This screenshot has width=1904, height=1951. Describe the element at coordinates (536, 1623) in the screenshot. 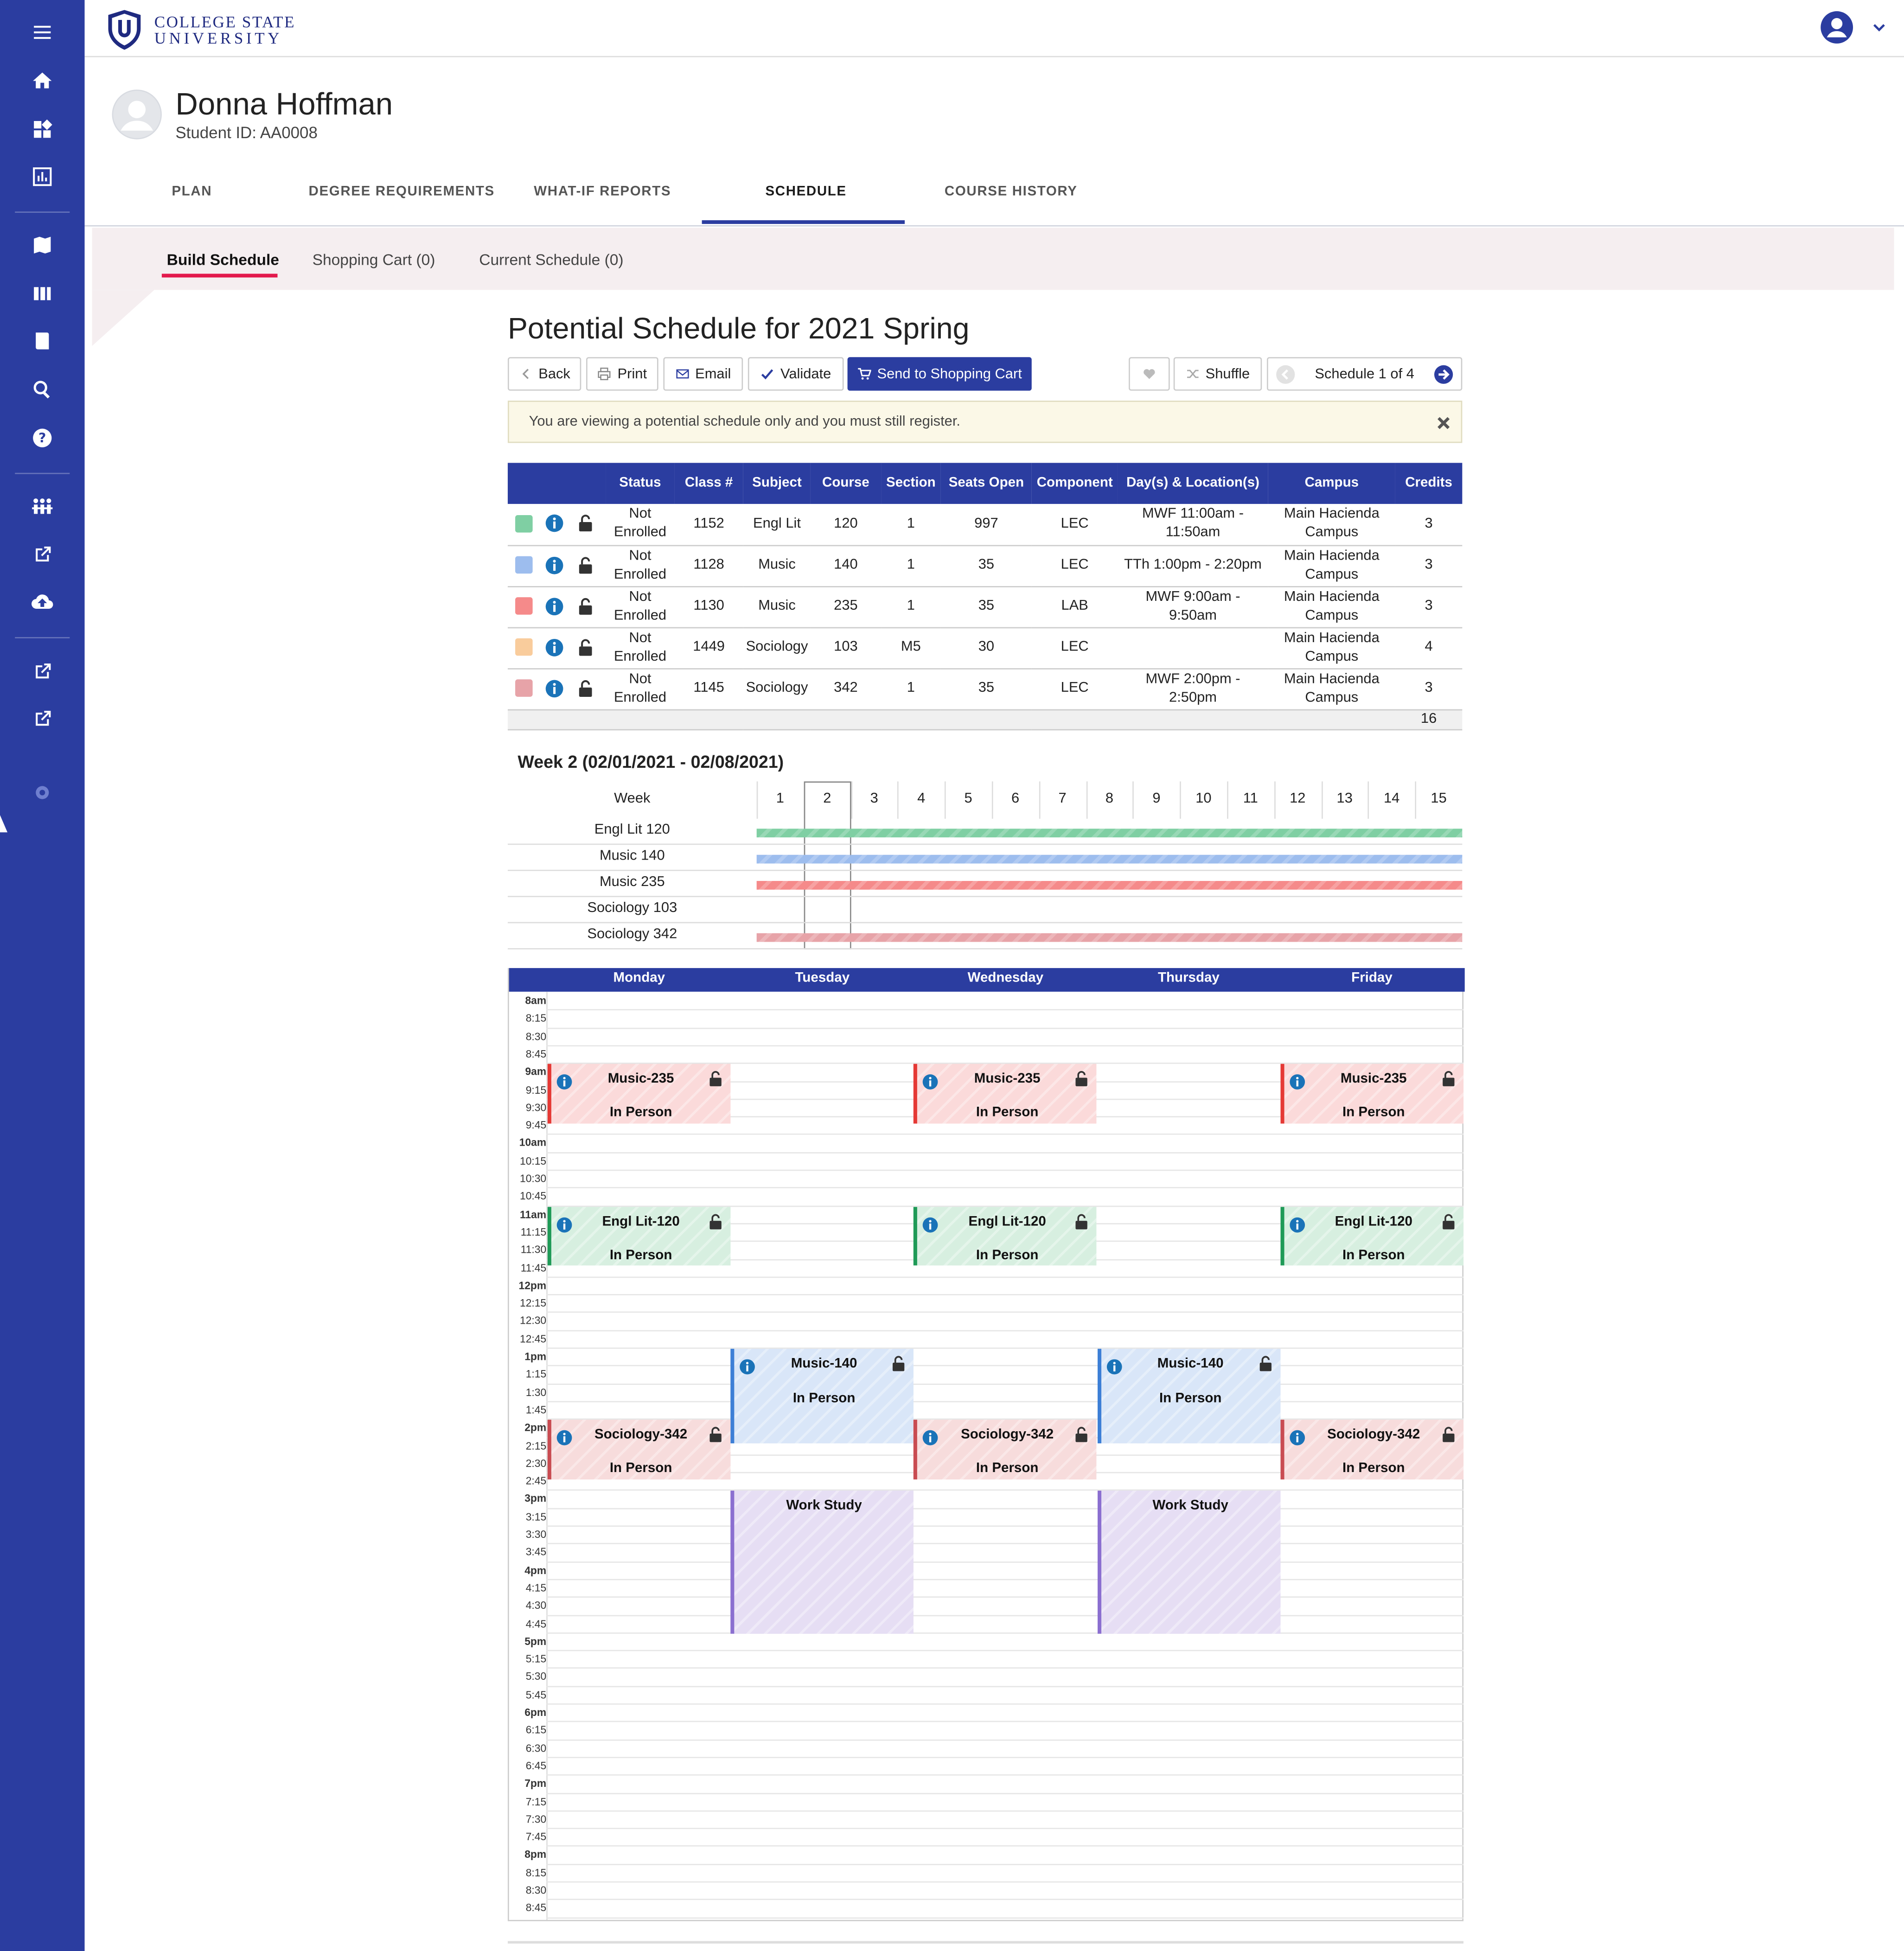

I see `time-label: 4:45` at that location.